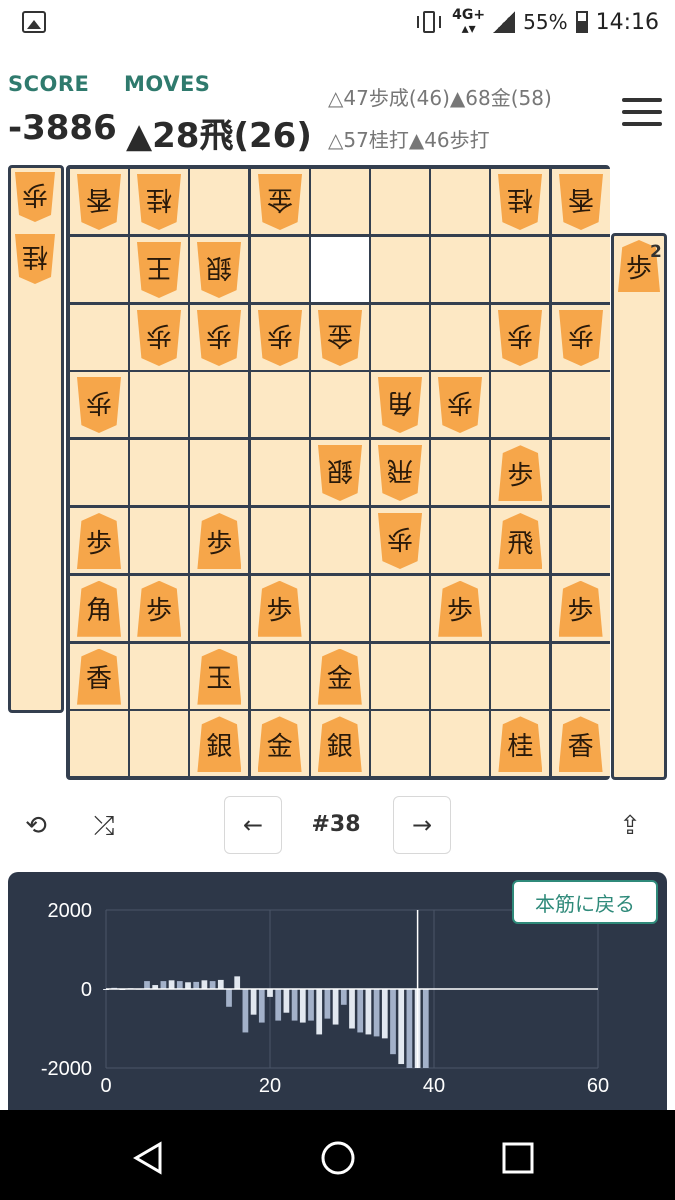 This screenshot has width=675, height=1200. Describe the element at coordinates (253, 825) in the screenshot. I see `prev-move-button: ←` at that location.